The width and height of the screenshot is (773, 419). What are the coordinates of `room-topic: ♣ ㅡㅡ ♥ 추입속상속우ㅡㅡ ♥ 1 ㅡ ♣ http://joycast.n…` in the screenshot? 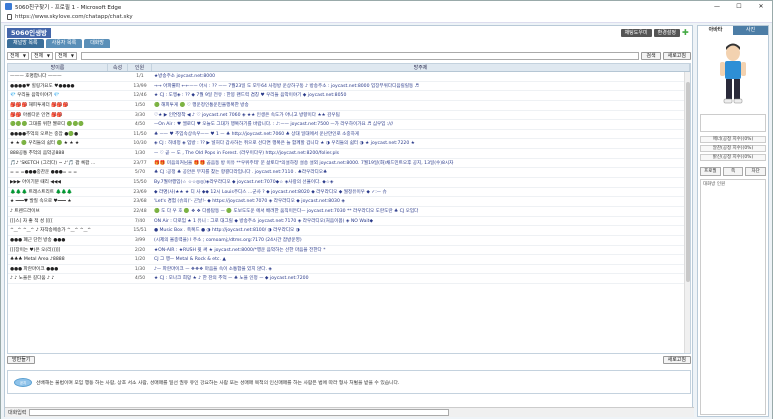 It's located at (257, 134).